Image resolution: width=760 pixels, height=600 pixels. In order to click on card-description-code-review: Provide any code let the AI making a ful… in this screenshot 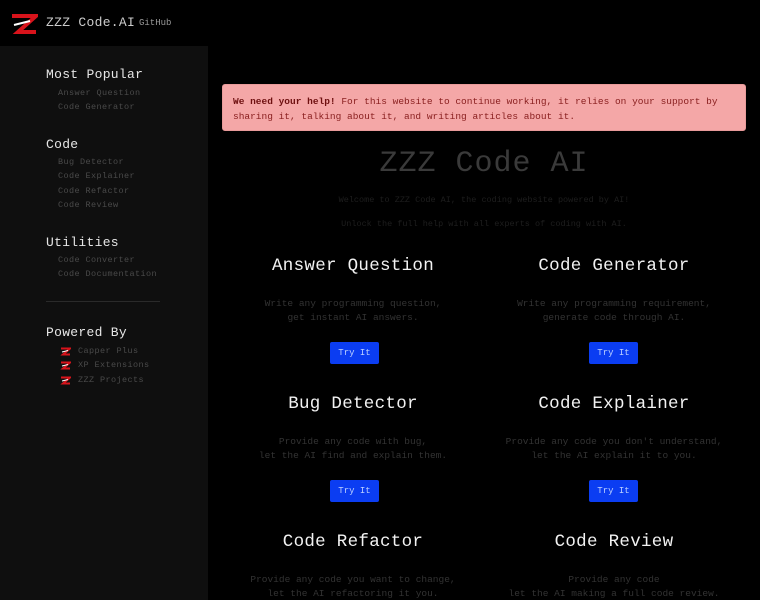, I will do `click(614, 586)`.